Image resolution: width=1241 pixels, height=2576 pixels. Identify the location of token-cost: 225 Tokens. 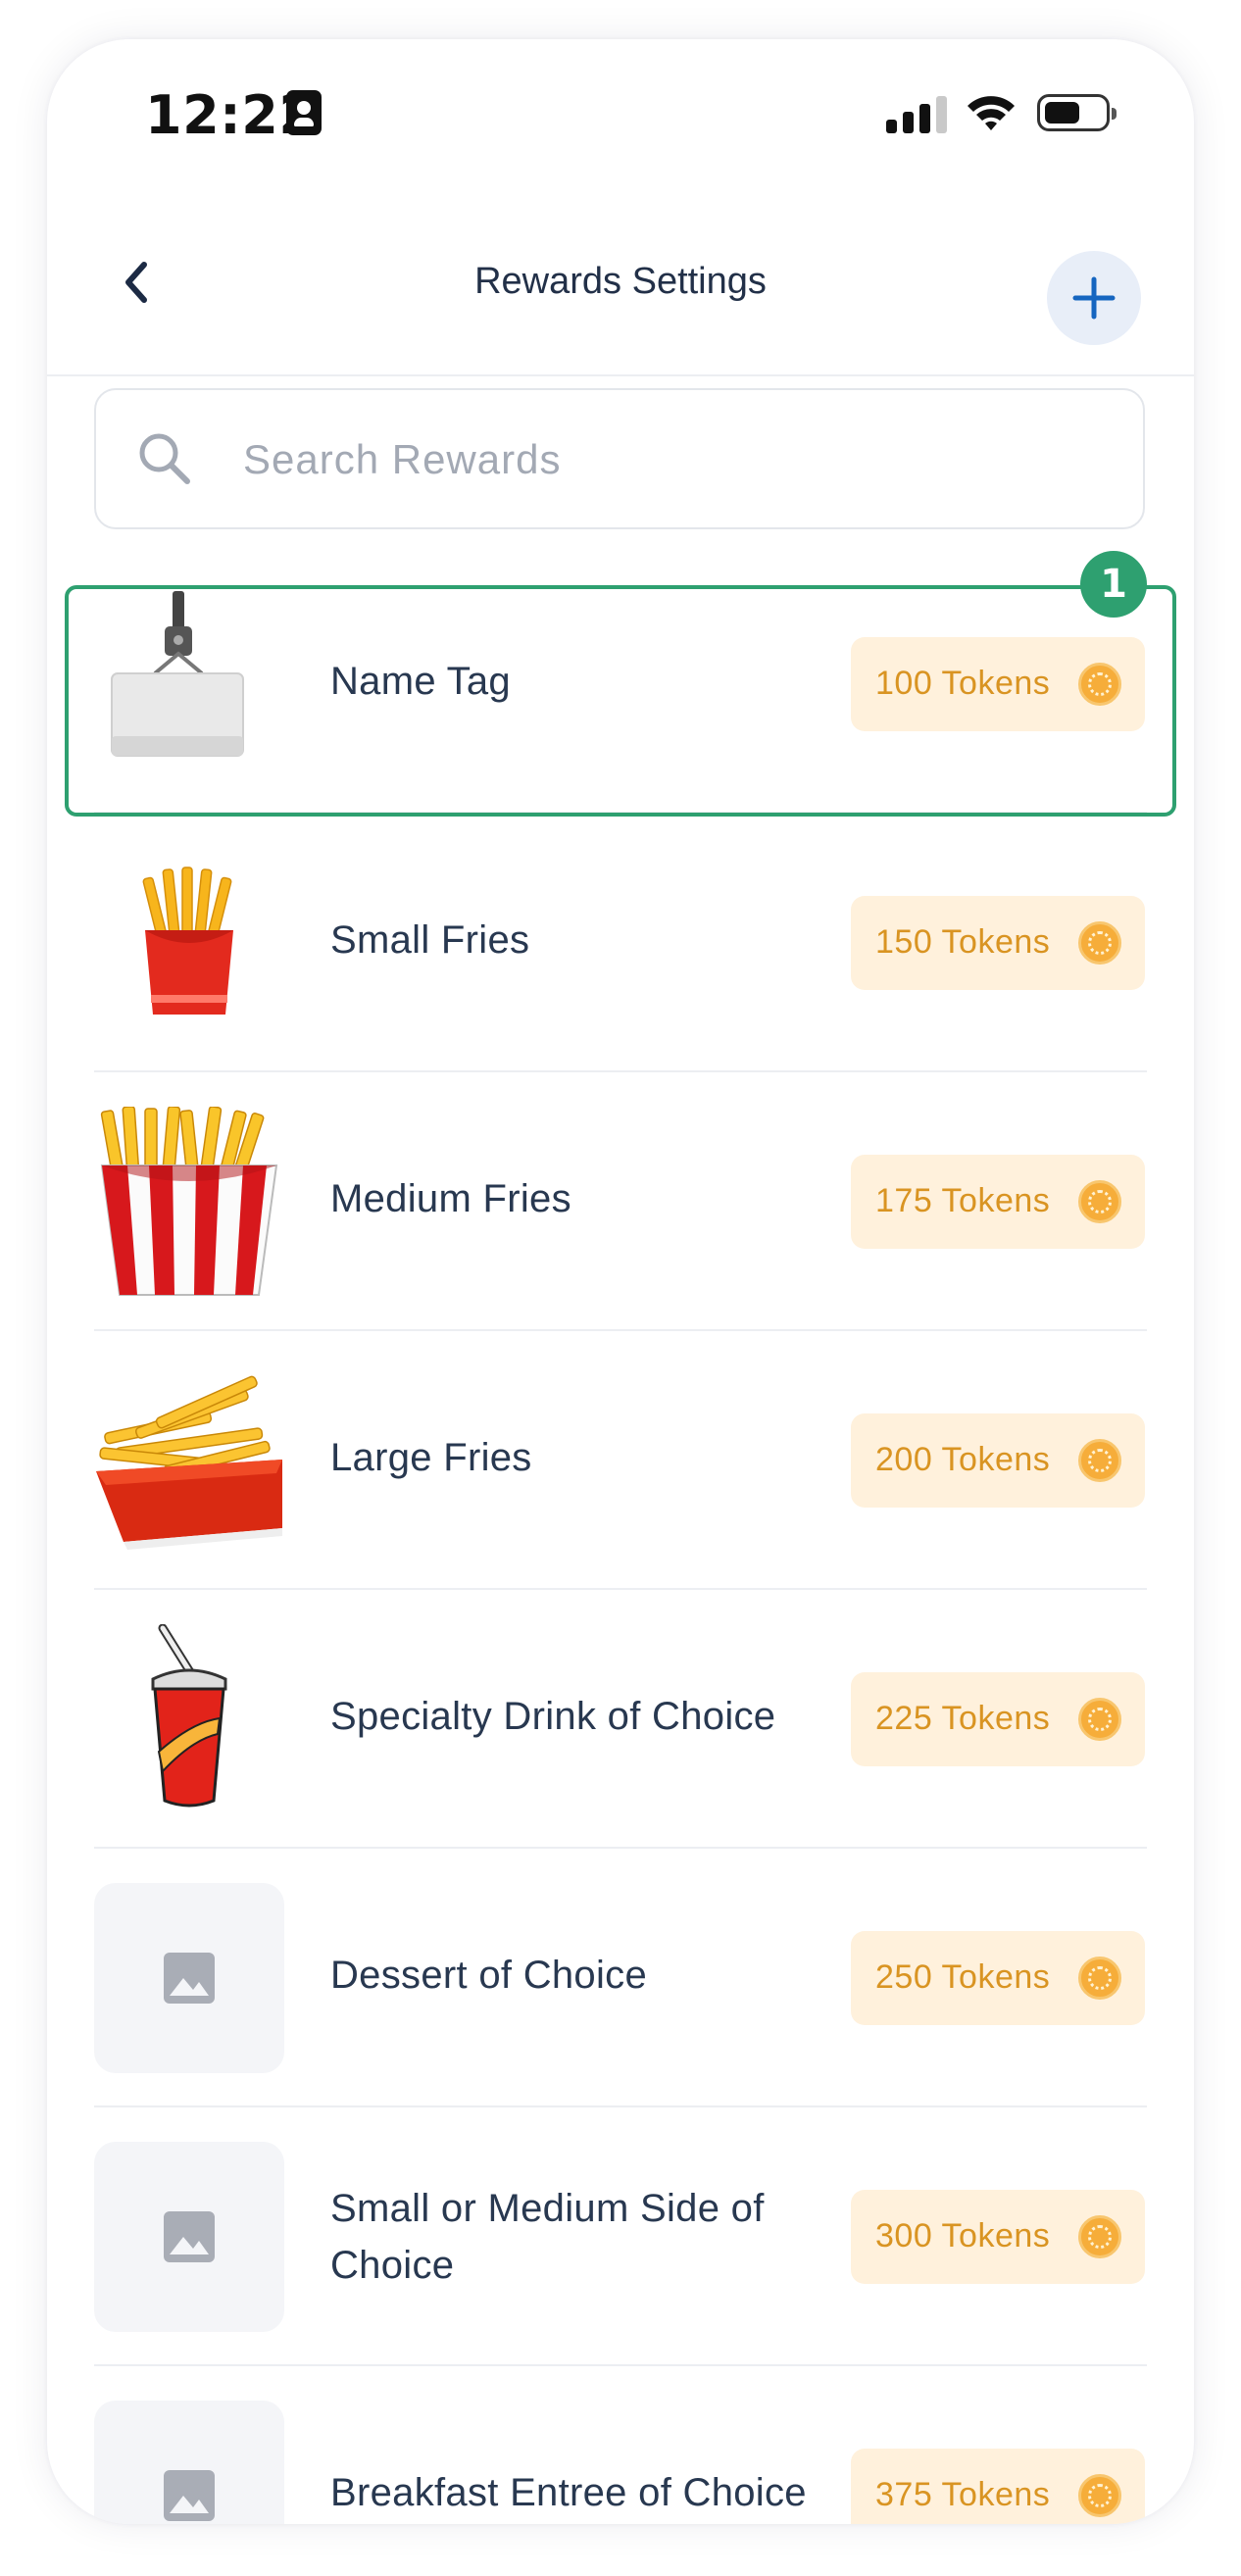
(963, 1718).